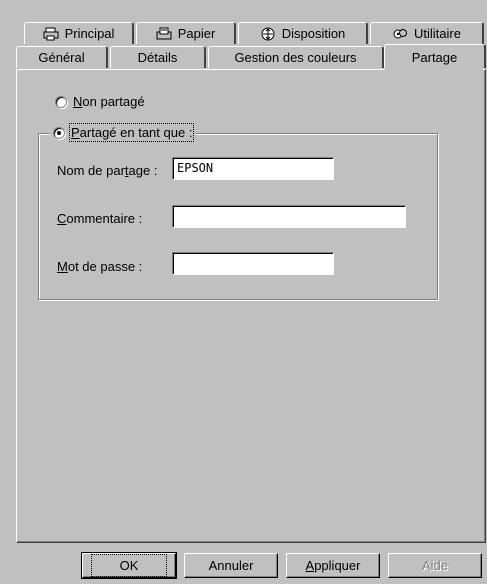  I want to click on tab-gestion-couleurs-label: Gestion des couleurs, so click(295, 57).